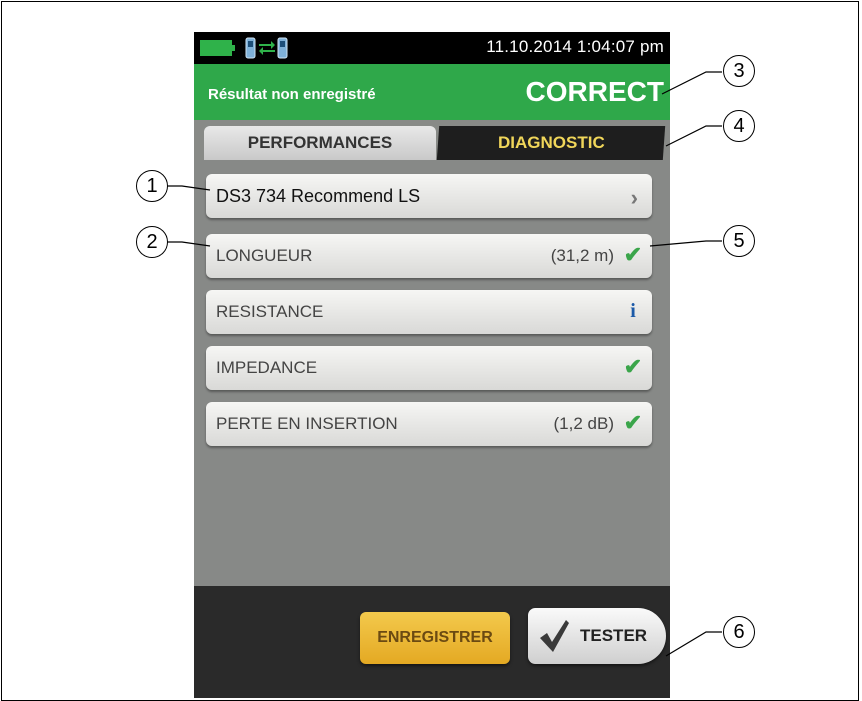 Image resolution: width=862 pixels, height=701 pixels. Describe the element at coordinates (739, 126) in the screenshot. I see `callout-4: 4` at that location.